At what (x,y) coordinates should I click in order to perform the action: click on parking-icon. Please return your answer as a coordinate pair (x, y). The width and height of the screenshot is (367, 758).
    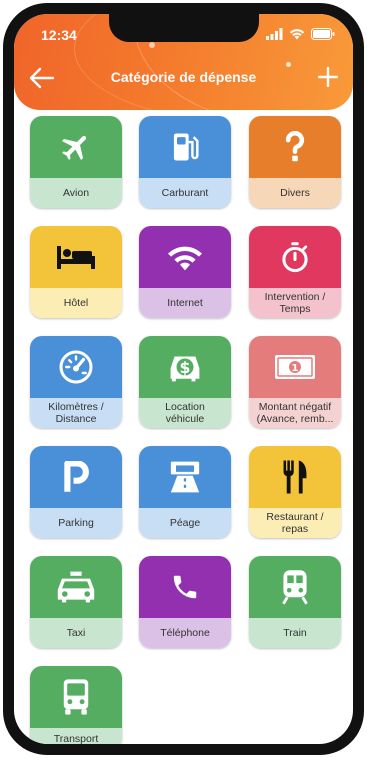
    Looking at the image, I should click on (76, 477).